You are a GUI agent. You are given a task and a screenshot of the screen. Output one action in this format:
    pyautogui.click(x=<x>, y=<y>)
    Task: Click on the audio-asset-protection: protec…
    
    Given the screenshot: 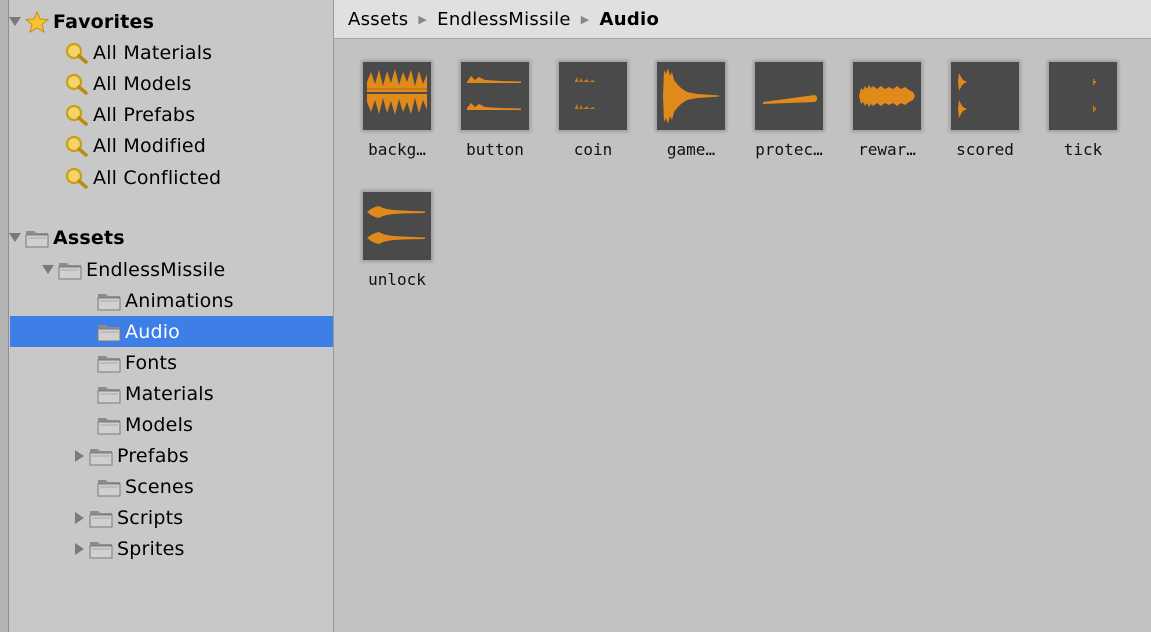 What is the action you would take?
    pyautogui.click(x=789, y=110)
    